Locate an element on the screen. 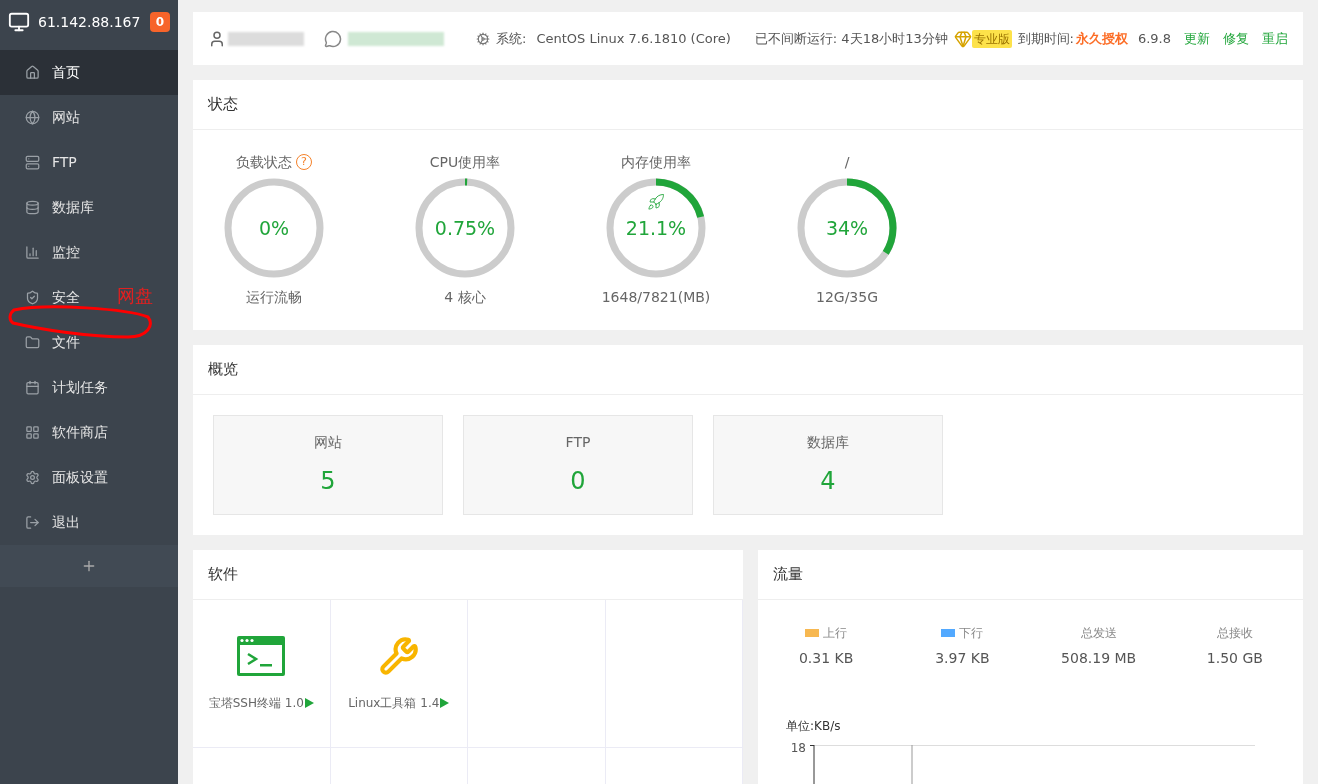 This screenshot has width=1318, height=784. host-address: 61.142.88.167 is located at coordinates (90, 22).